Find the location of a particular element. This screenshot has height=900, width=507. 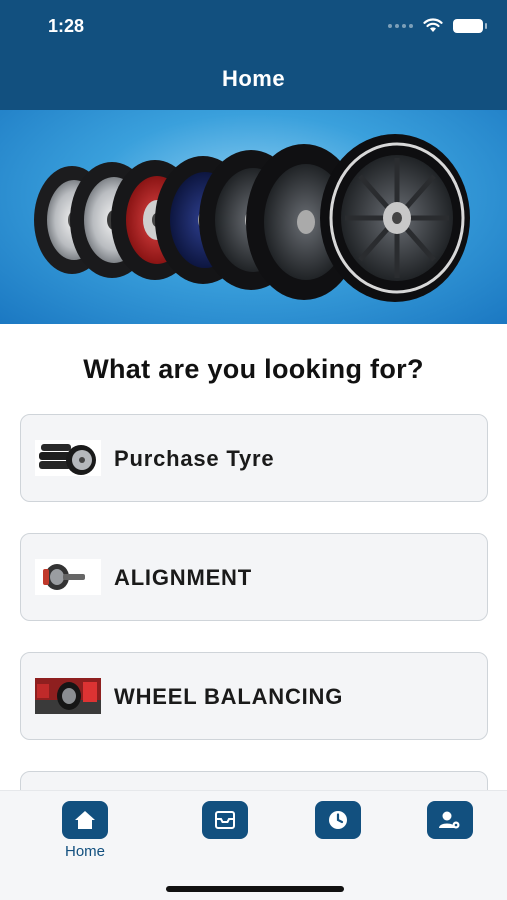

wifi-icon is located at coordinates (433, 25).